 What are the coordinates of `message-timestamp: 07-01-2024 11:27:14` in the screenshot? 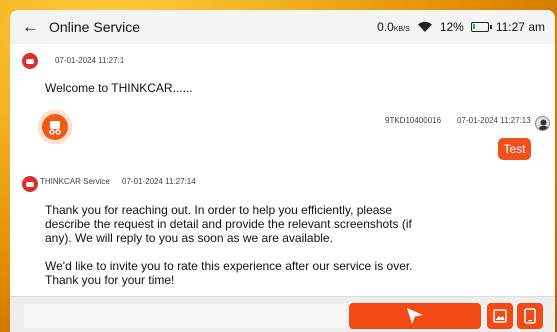 It's located at (159, 181).